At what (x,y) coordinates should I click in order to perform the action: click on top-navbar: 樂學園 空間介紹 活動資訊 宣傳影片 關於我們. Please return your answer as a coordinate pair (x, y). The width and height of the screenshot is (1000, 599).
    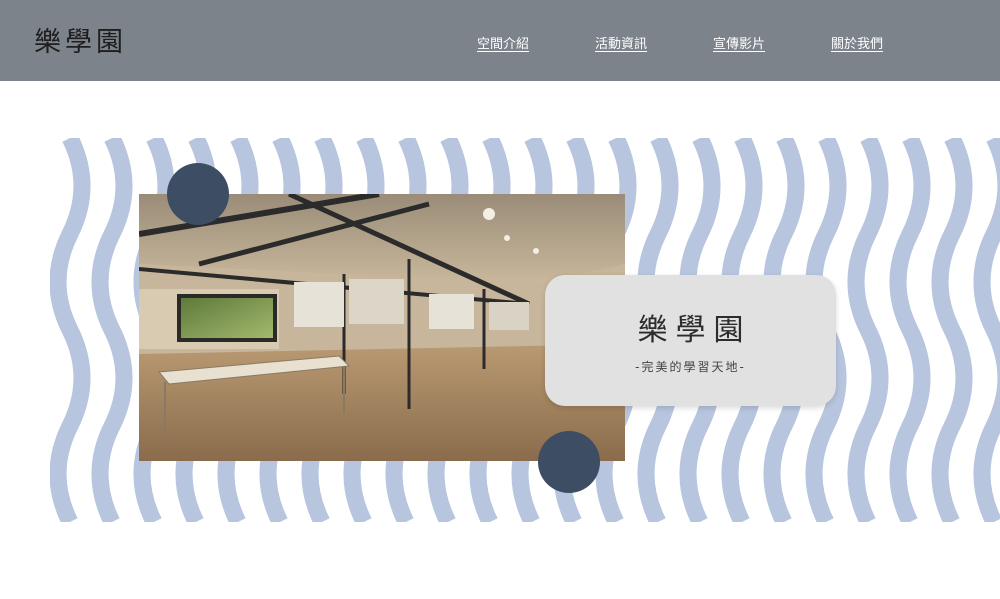
    Looking at the image, I should click on (500, 40).